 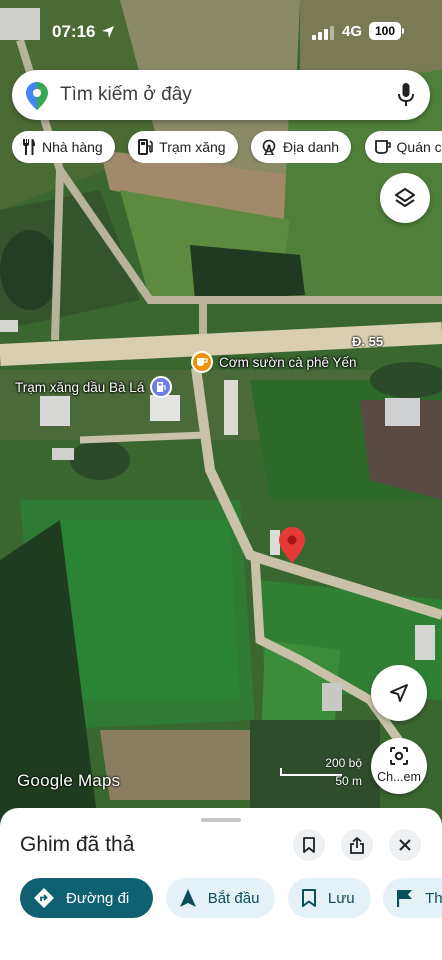 I want to click on start-label: Bắt đầu, so click(x=233, y=898).